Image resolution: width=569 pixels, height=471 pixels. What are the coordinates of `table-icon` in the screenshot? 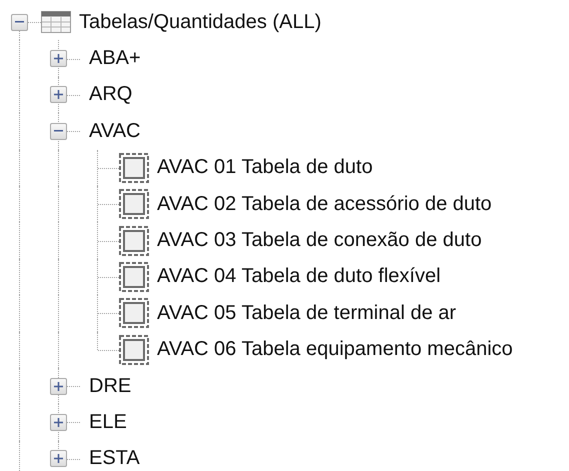 It's located at (56, 22).